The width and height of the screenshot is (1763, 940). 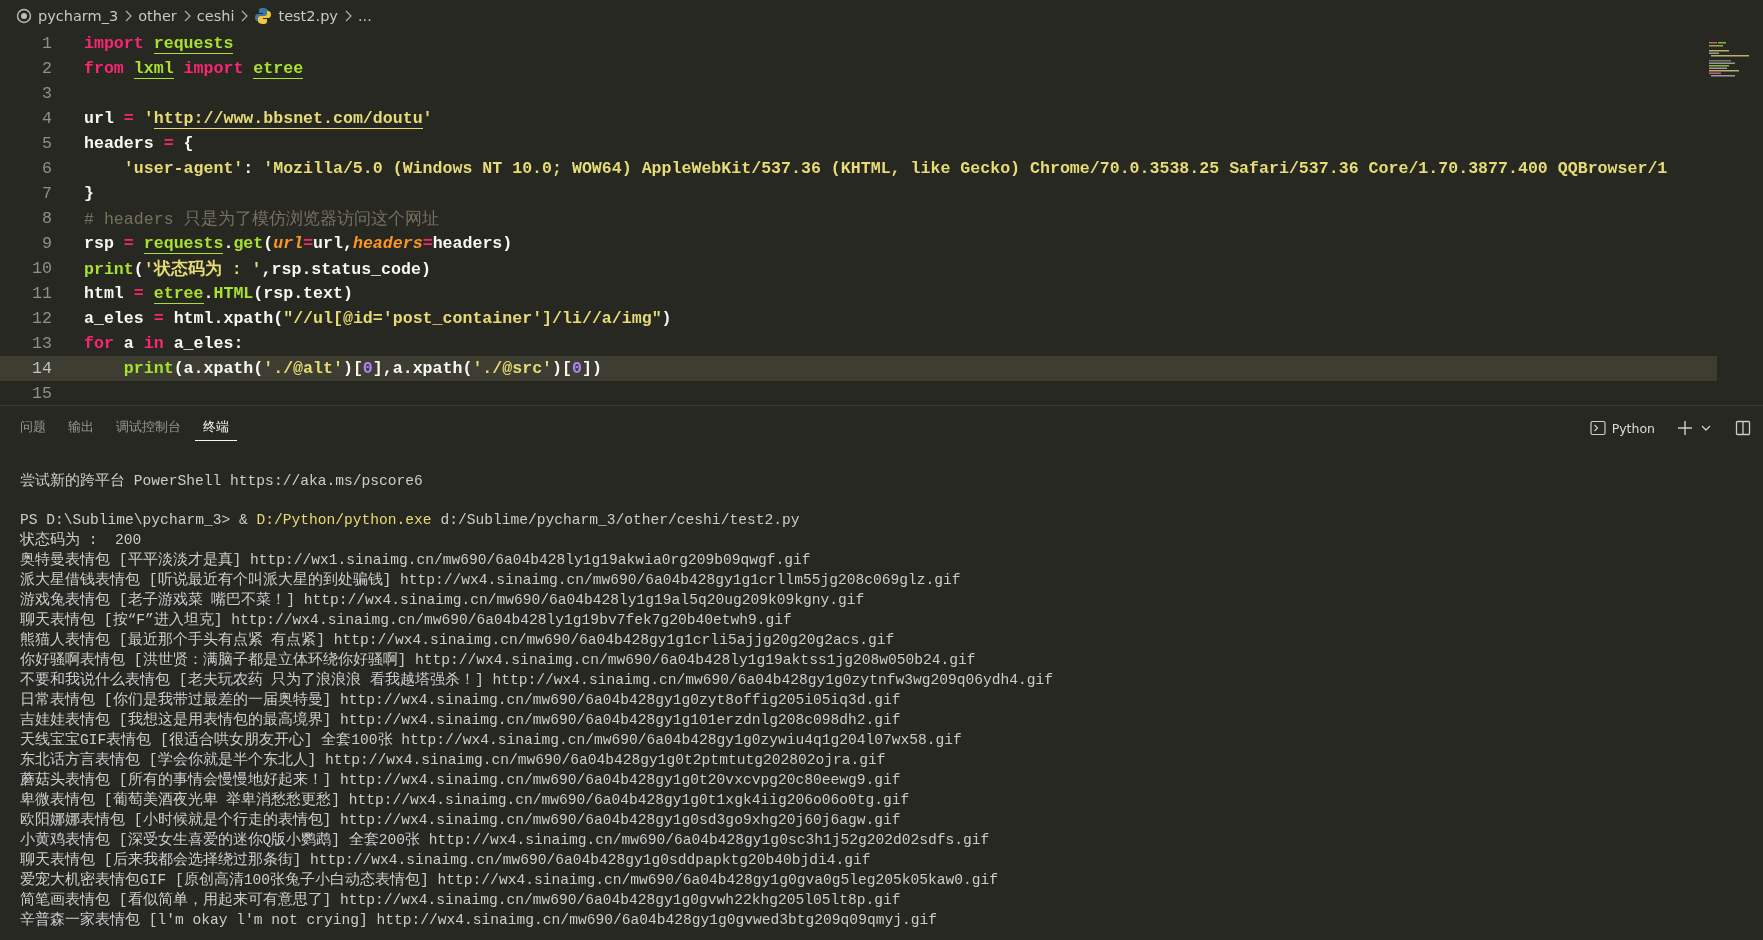 I want to click on code-text: html, so click(x=104, y=293).